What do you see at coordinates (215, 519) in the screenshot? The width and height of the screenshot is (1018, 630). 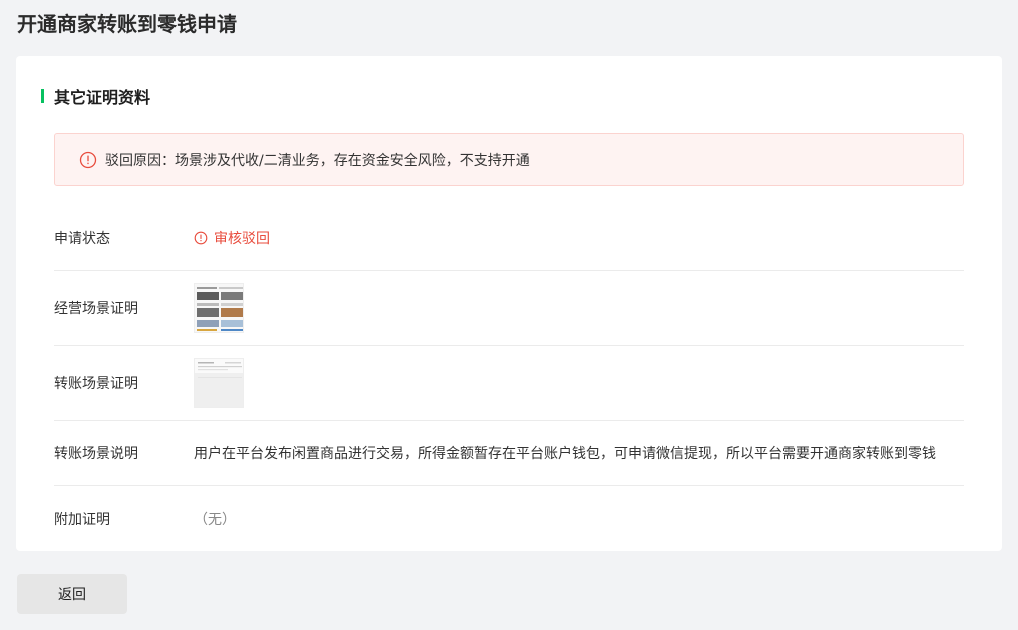 I see `extra-proof-value: （无）` at bounding box center [215, 519].